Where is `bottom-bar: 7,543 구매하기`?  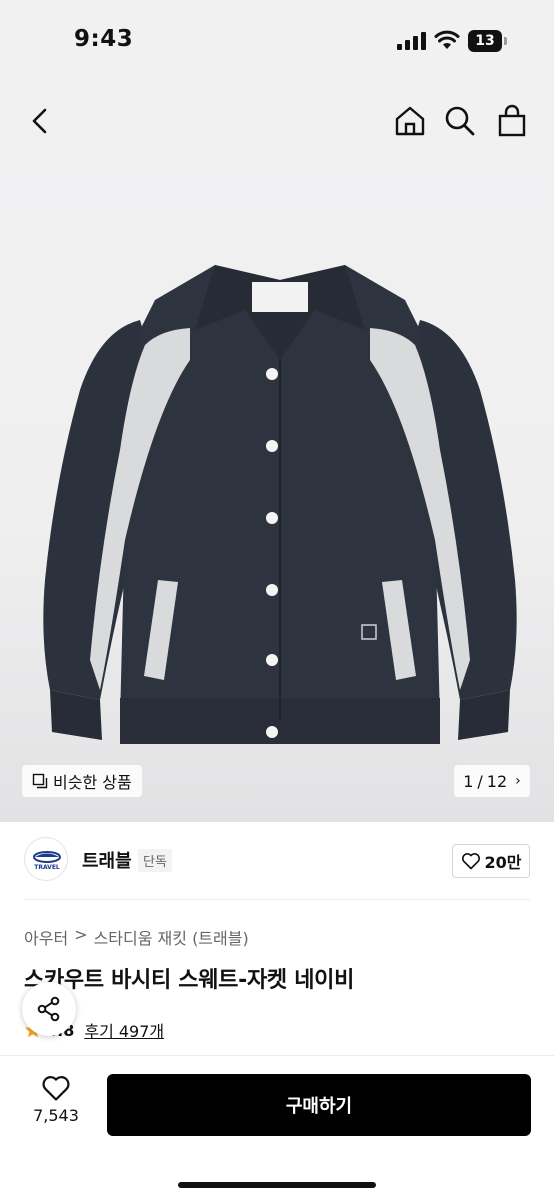
bottom-bar: 7,543 구매하기 is located at coordinates (277, 1127).